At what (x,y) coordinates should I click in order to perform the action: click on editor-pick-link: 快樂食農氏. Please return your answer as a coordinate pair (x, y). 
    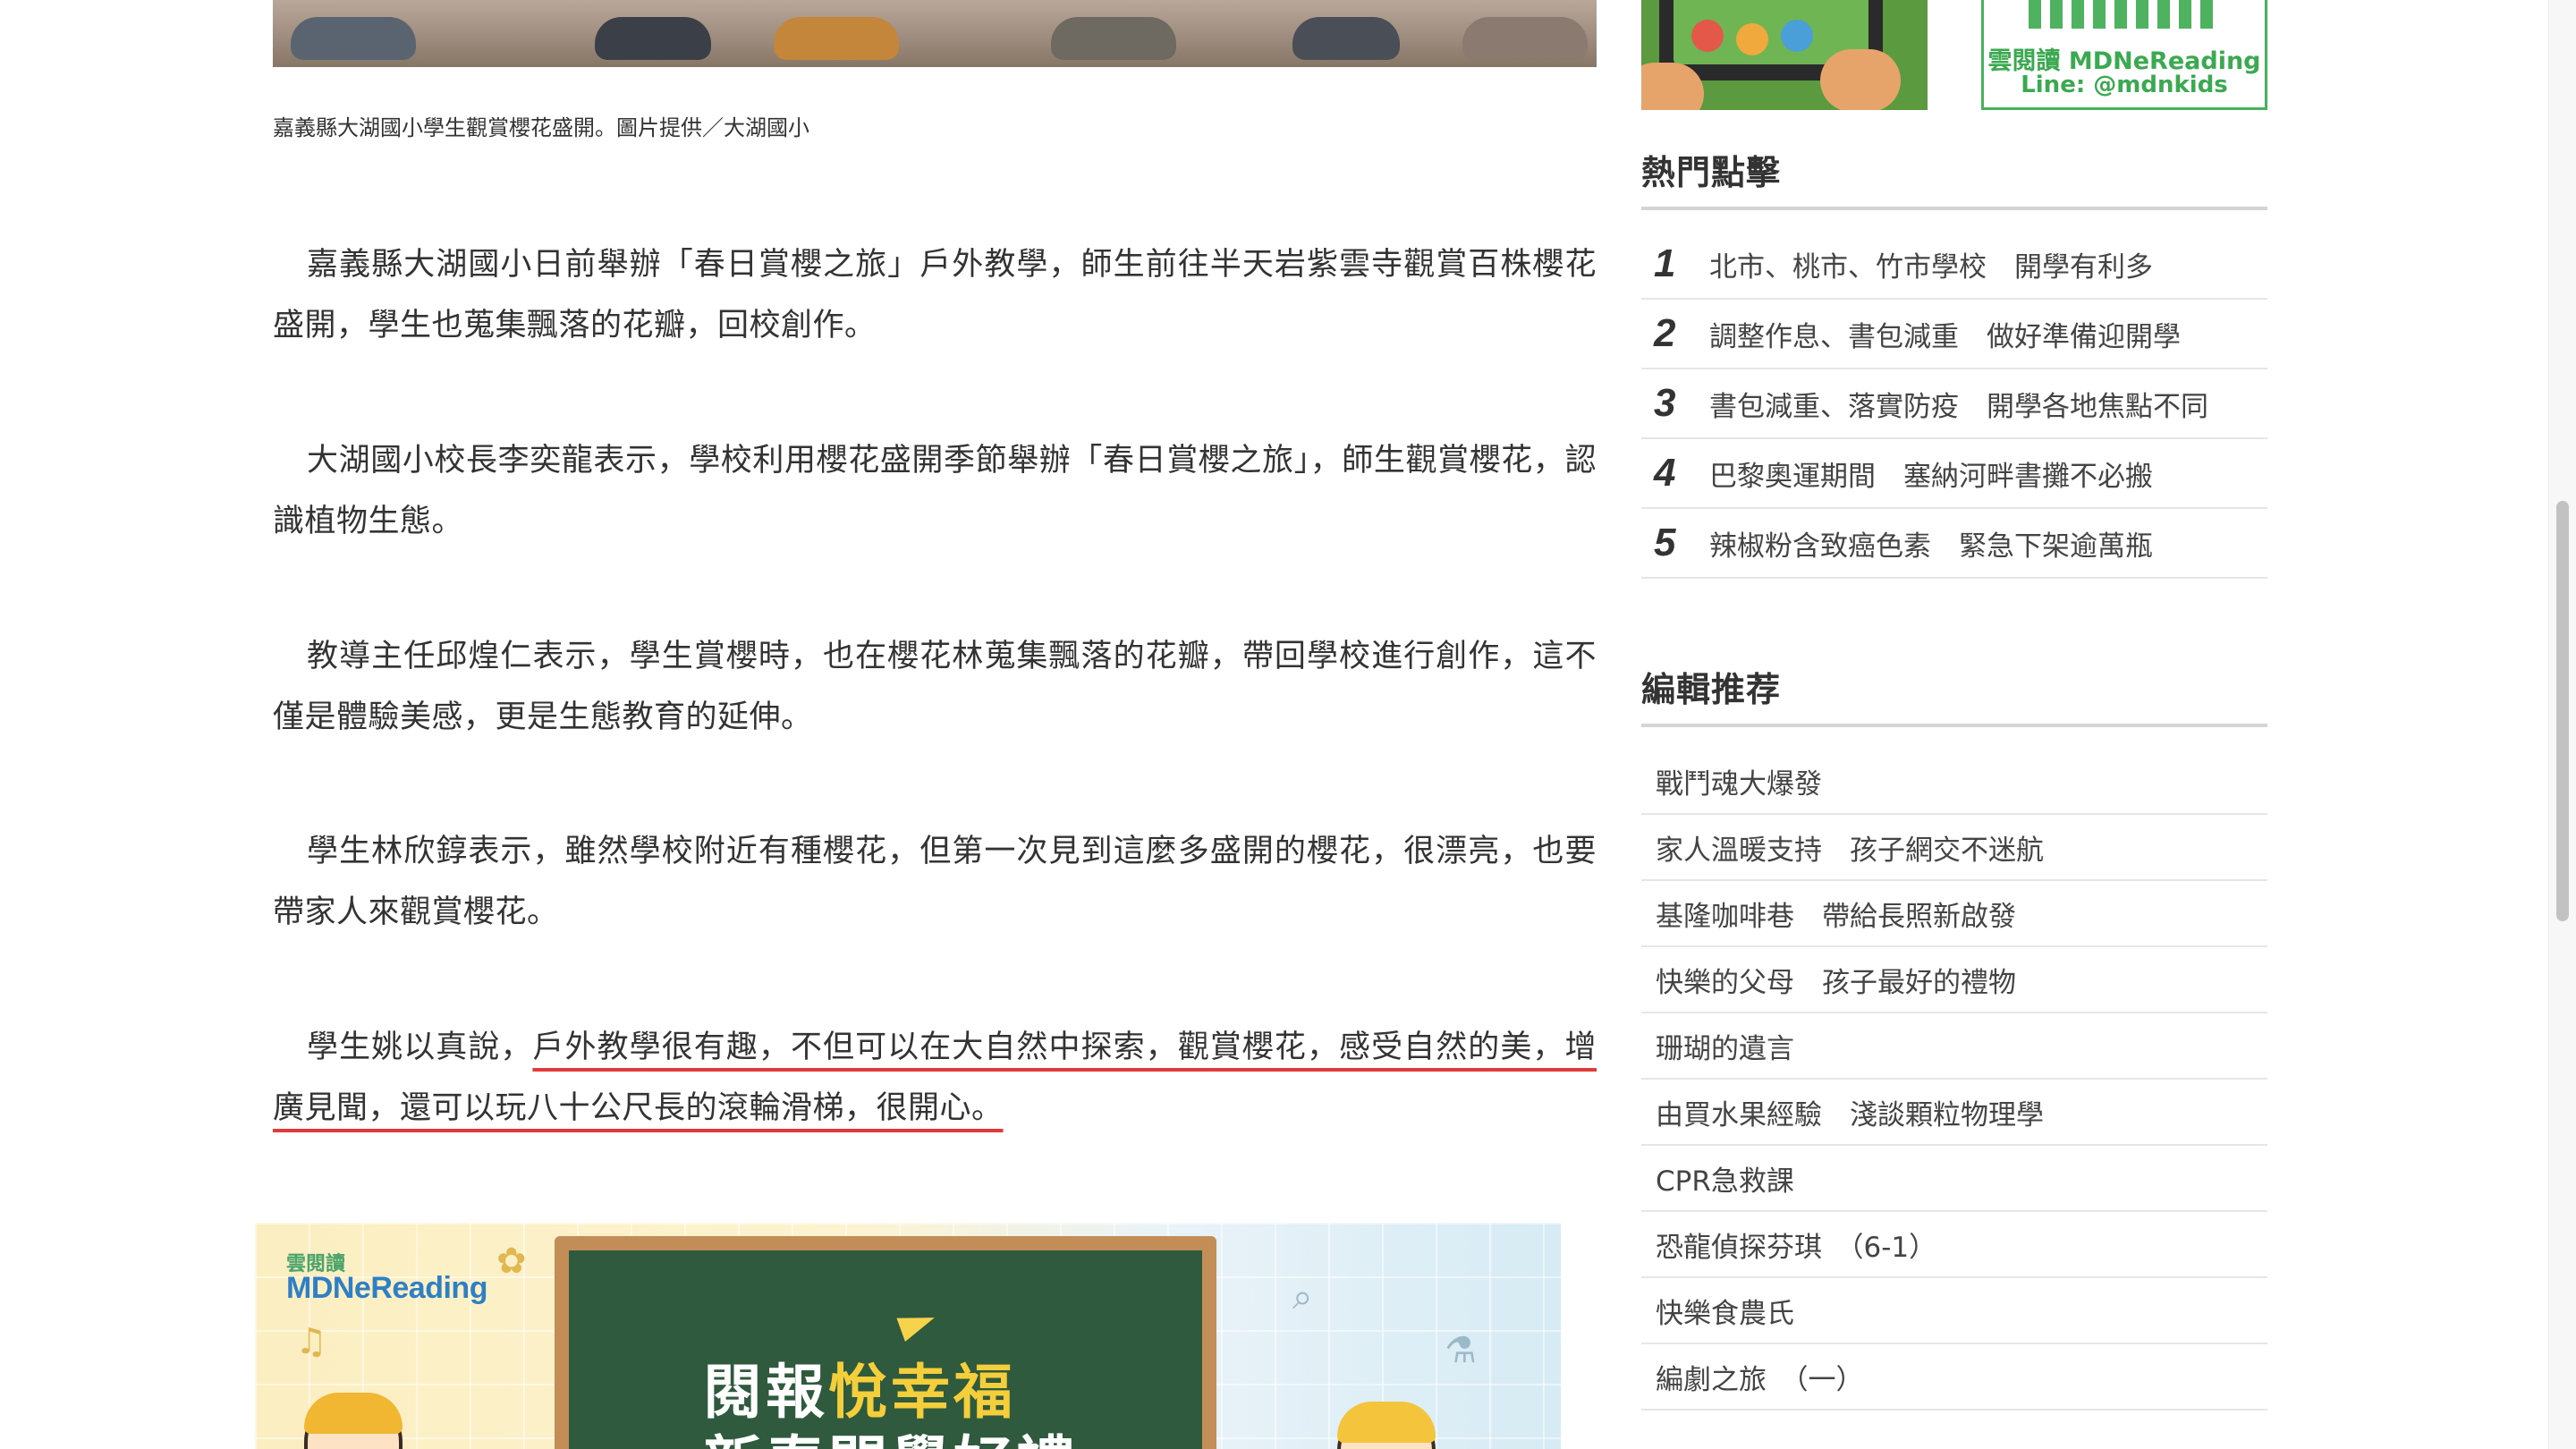
    Looking at the image, I should click on (1954, 1311).